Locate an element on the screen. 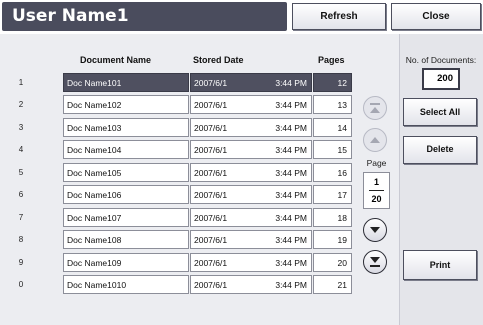 This screenshot has width=483, height=325. document-name-cell: Doc Name107 is located at coordinates (126, 217).